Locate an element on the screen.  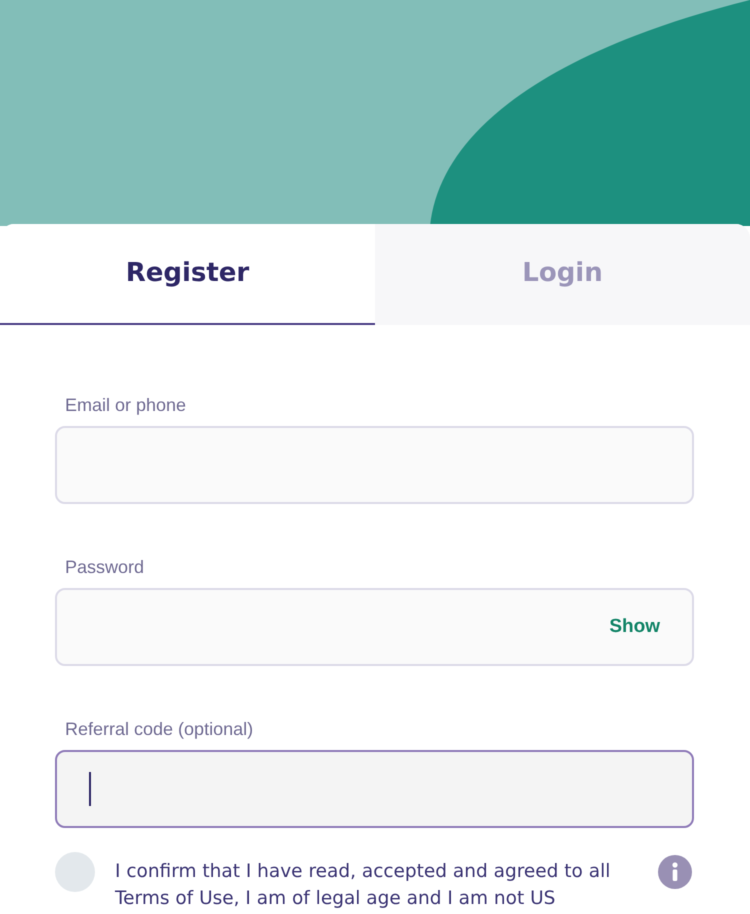
text-cursor is located at coordinates (90, 789).